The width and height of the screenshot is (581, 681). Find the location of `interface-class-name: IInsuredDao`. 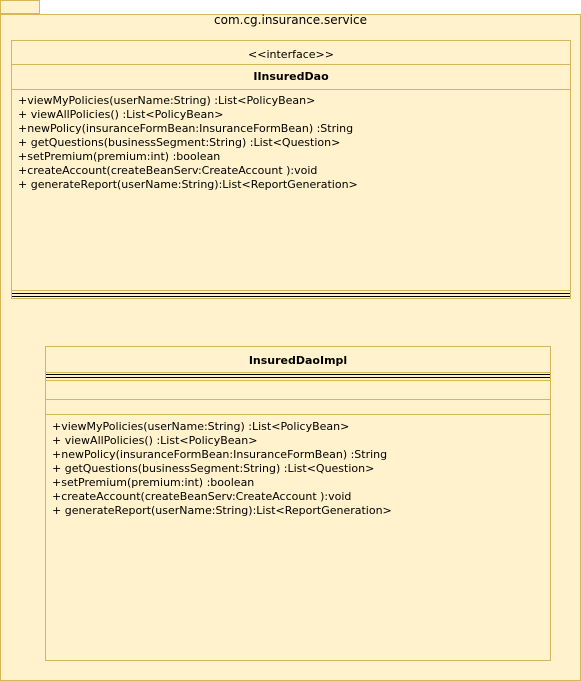

interface-class-name: IInsuredDao is located at coordinates (291, 76).